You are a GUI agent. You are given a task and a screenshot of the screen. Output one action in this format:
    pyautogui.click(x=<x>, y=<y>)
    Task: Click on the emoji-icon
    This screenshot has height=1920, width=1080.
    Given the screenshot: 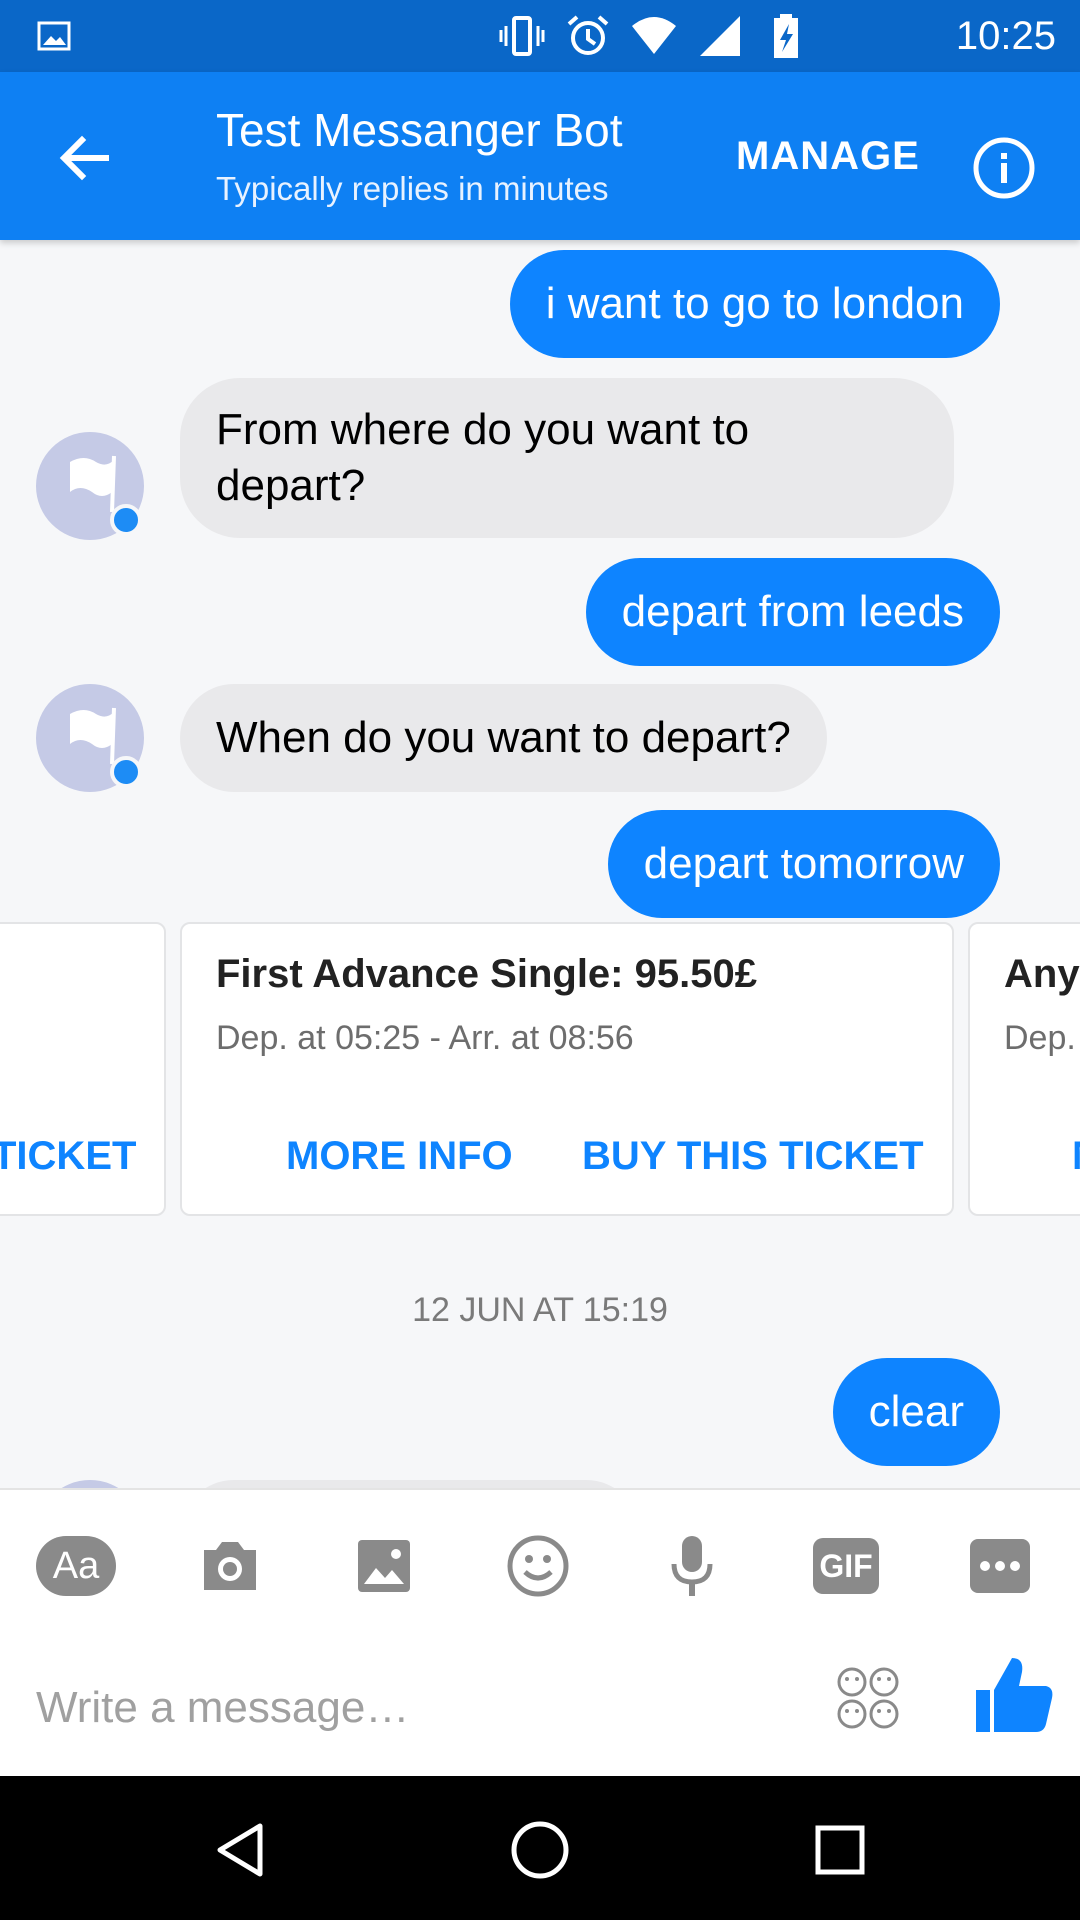 What is the action you would take?
    pyautogui.click(x=538, y=1566)
    